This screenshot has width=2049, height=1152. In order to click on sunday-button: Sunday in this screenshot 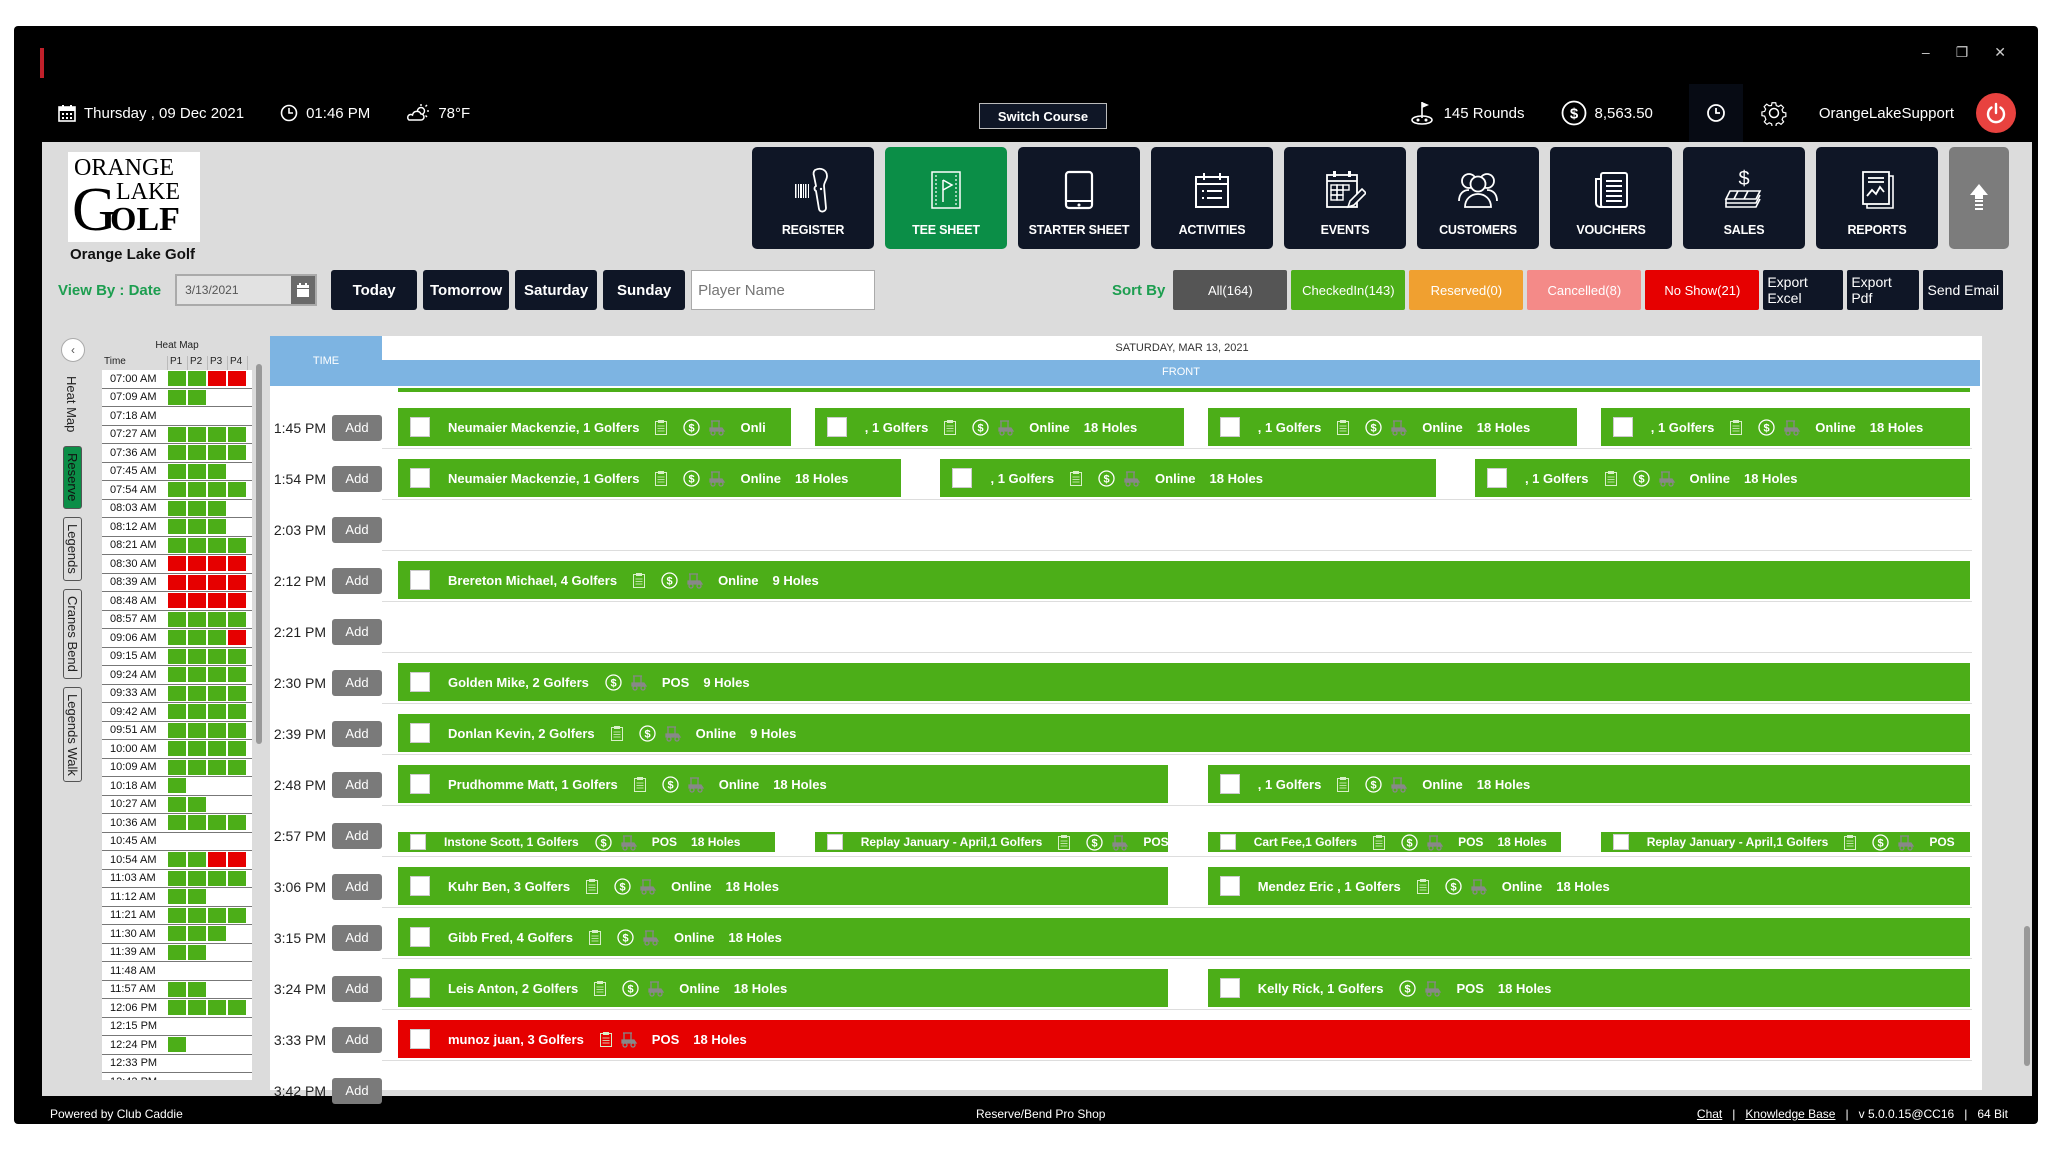, I will do `click(644, 290)`.